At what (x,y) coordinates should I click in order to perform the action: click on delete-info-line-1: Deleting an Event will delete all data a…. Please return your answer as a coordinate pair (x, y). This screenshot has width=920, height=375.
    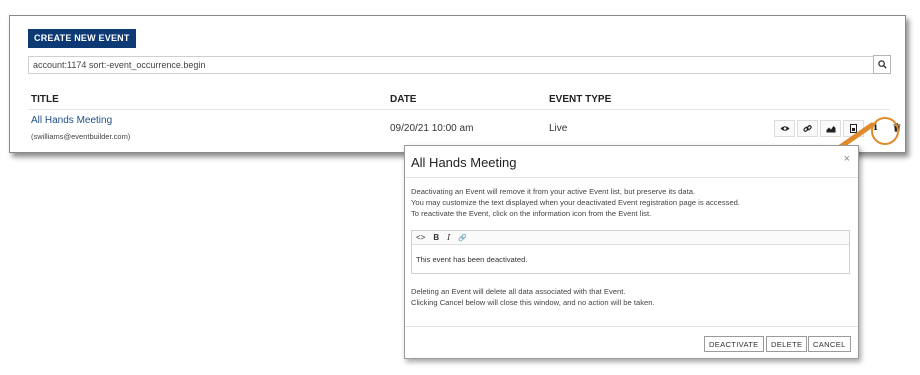
    Looking at the image, I should click on (518, 291).